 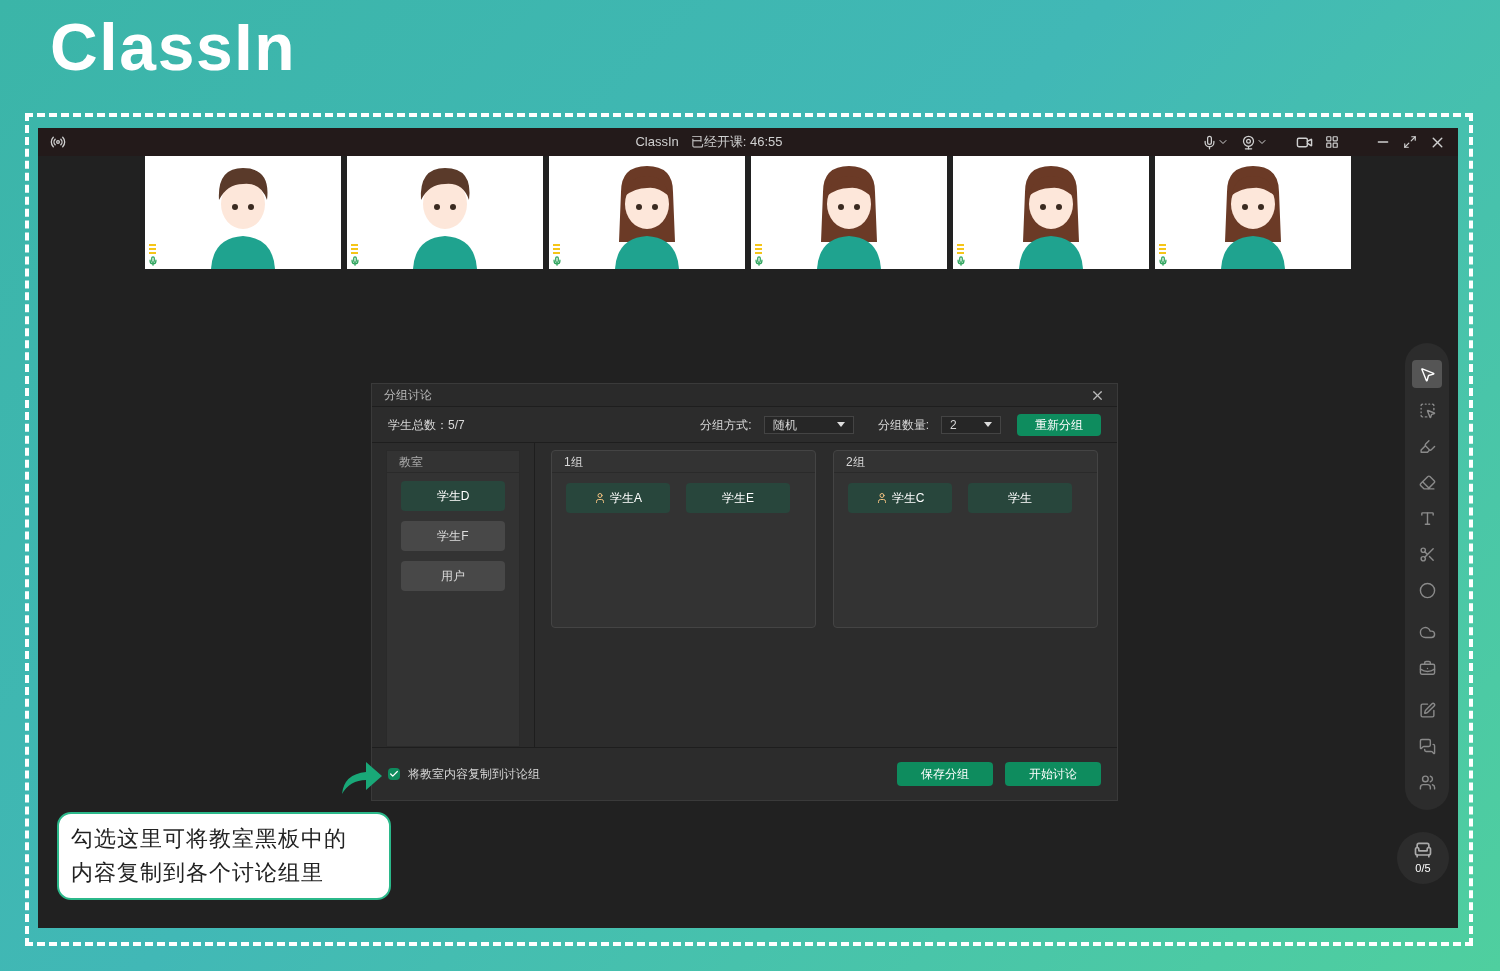 I want to click on camera-button, so click(x=1254, y=142).